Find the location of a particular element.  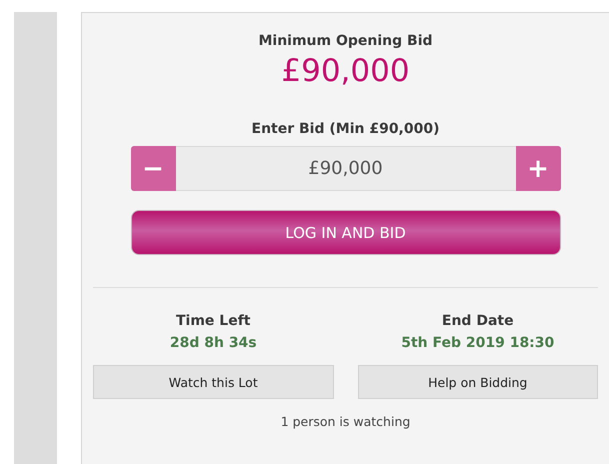

action-button: Watch this Lot is located at coordinates (213, 382).